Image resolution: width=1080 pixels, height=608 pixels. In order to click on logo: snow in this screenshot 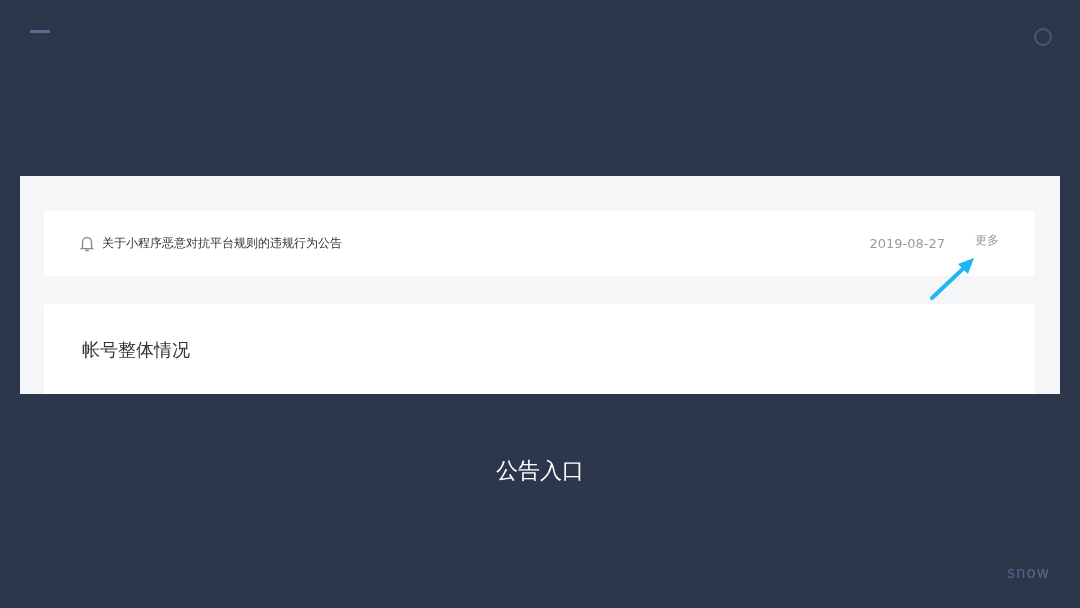, I will do `click(1028, 573)`.